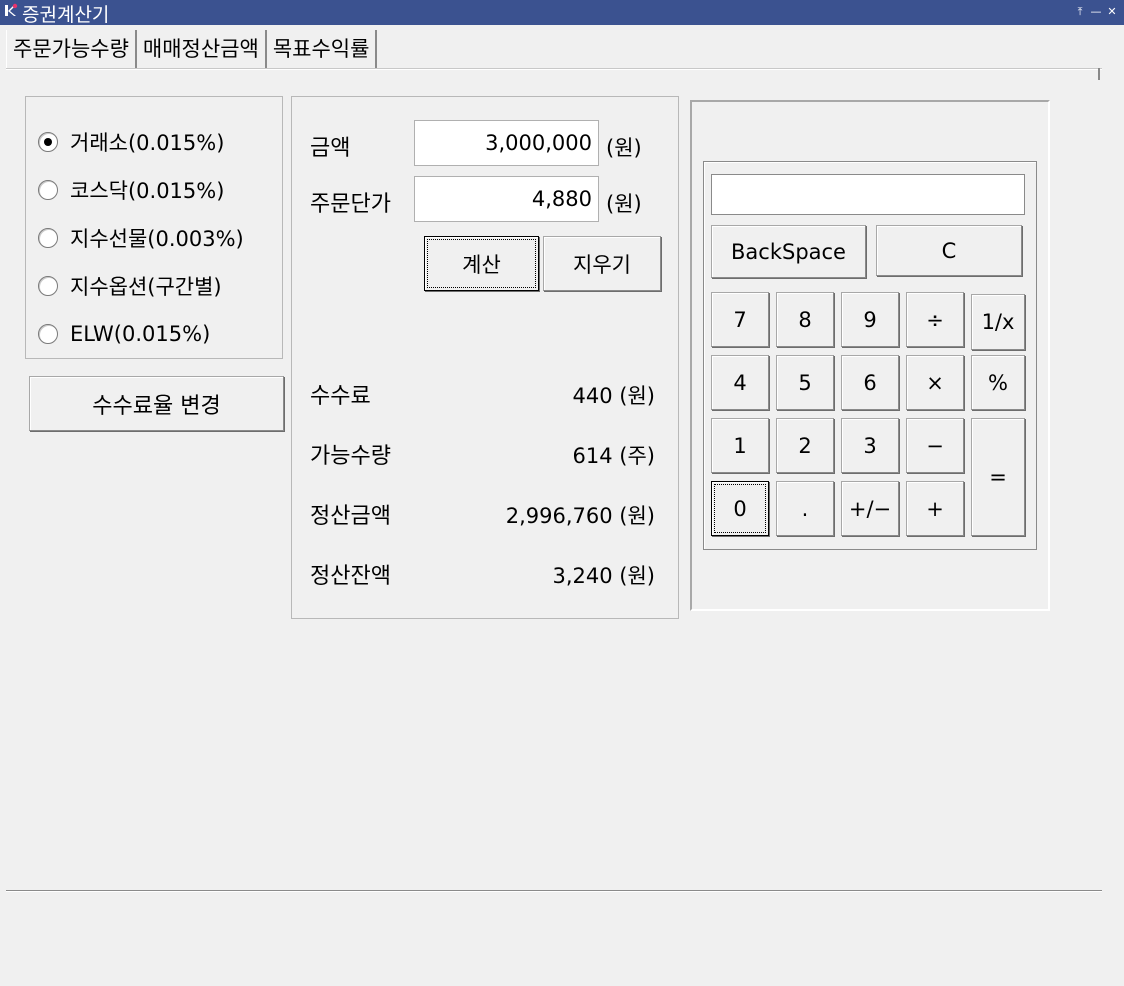  Describe the element at coordinates (870, 445) in the screenshot. I see `calc-key-3: 3` at that location.